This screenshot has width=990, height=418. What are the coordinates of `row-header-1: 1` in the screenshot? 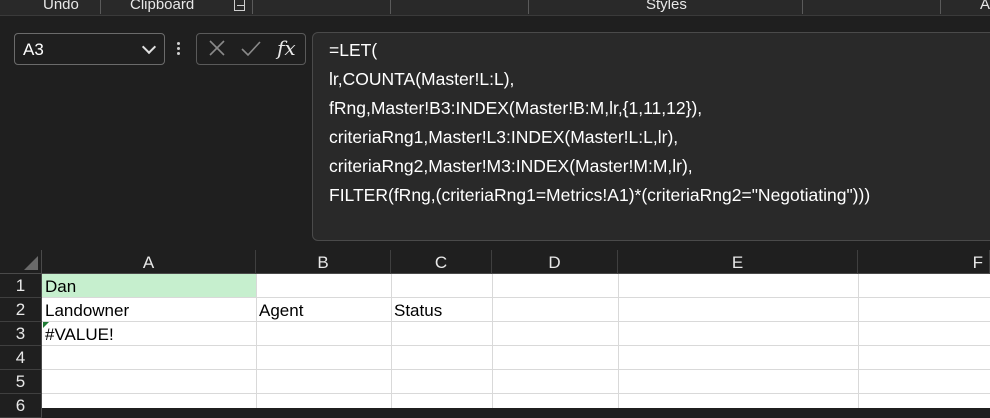 It's located at (21, 286).